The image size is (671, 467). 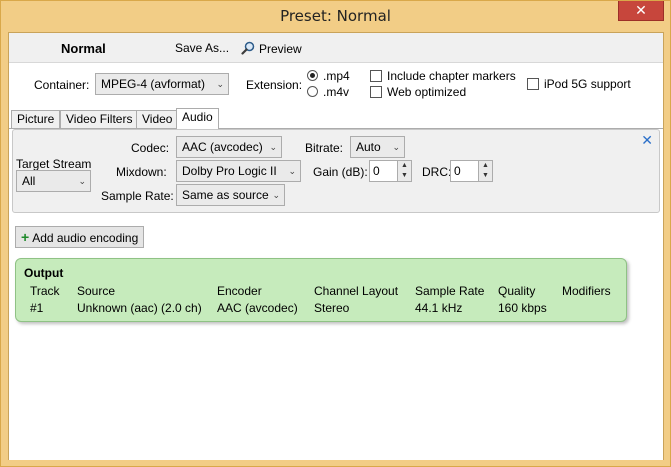 What do you see at coordinates (197, 118) in the screenshot?
I see `tab-audio: Audio` at bounding box center [197, 118].